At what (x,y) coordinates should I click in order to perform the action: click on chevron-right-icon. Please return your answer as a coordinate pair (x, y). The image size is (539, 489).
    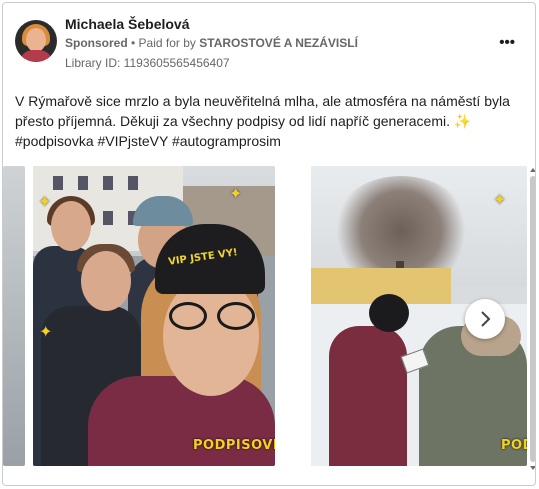
    Looking at the image, I should click on (486, 319).